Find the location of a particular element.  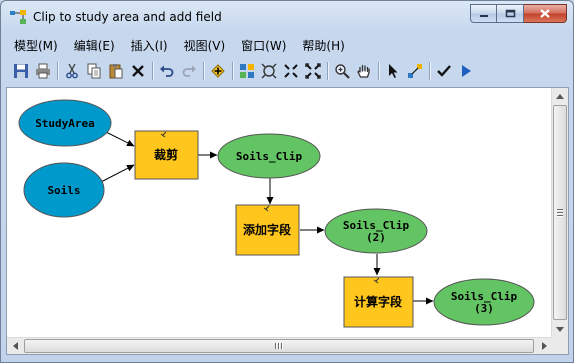

vertical-scrollbar is located at coordinates (559, 212).